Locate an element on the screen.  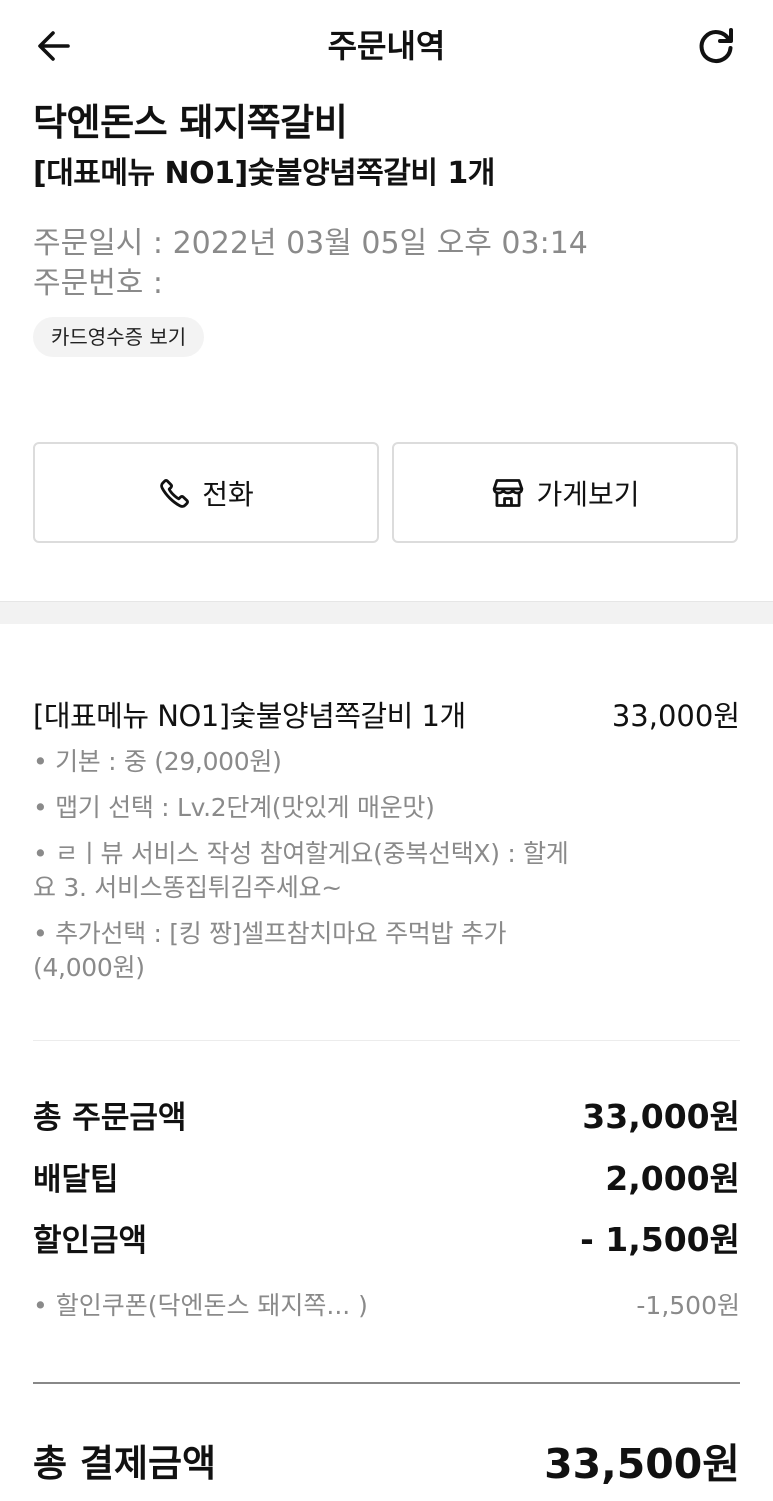
option-extra: • 추가선택 : [킹 짱]셀프참치마요 주먹밥 추가 (4,000원) is located at coordinates (270, 950).